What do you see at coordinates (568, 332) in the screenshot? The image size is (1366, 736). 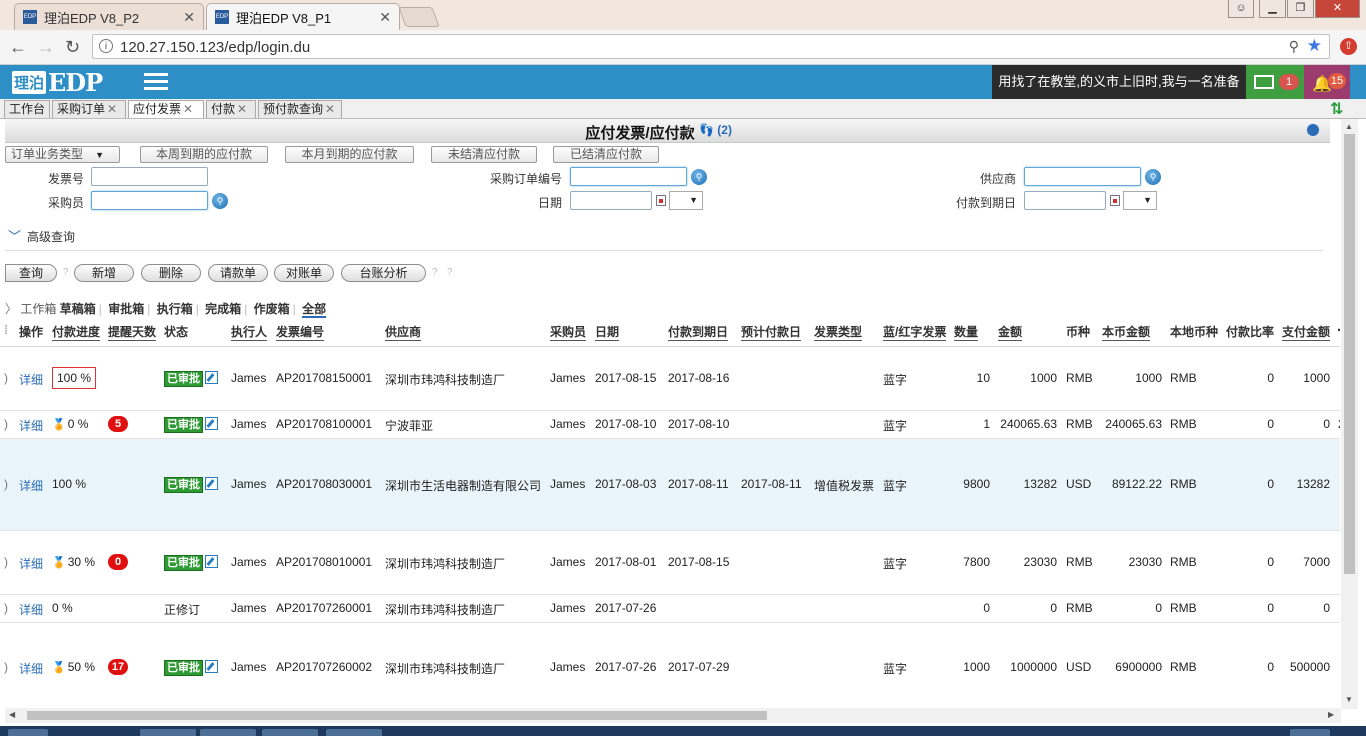 I see `col-header-buyer: 采购员` at bounding box center [568, 332].